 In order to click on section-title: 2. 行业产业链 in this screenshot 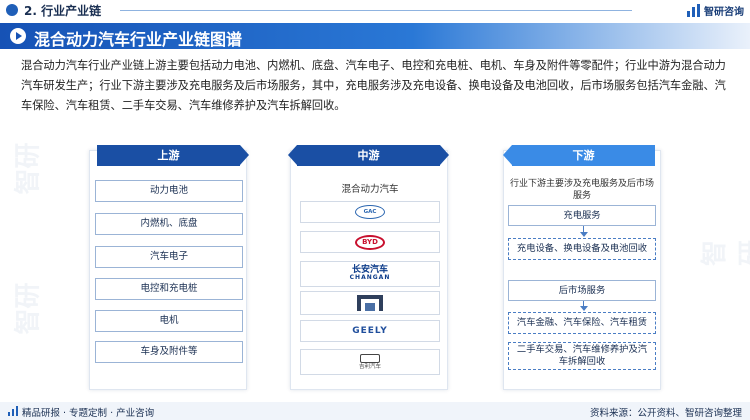, I will do `click(63, 11)`.